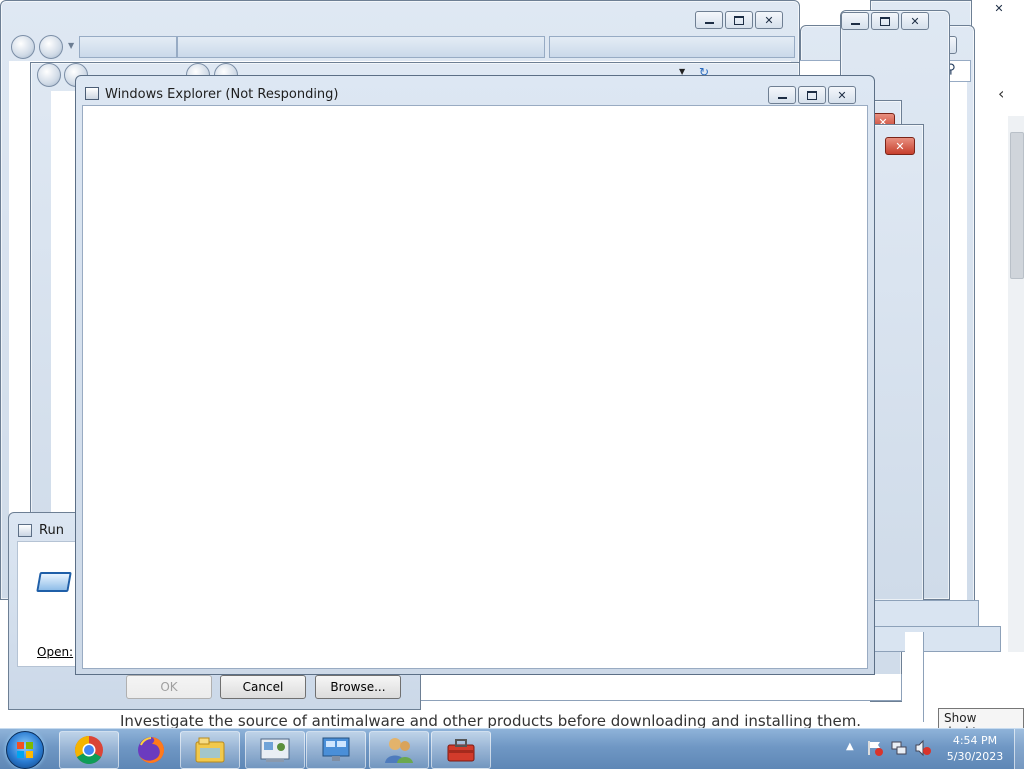  I want to click on run-window-icon, so click(25, 530).